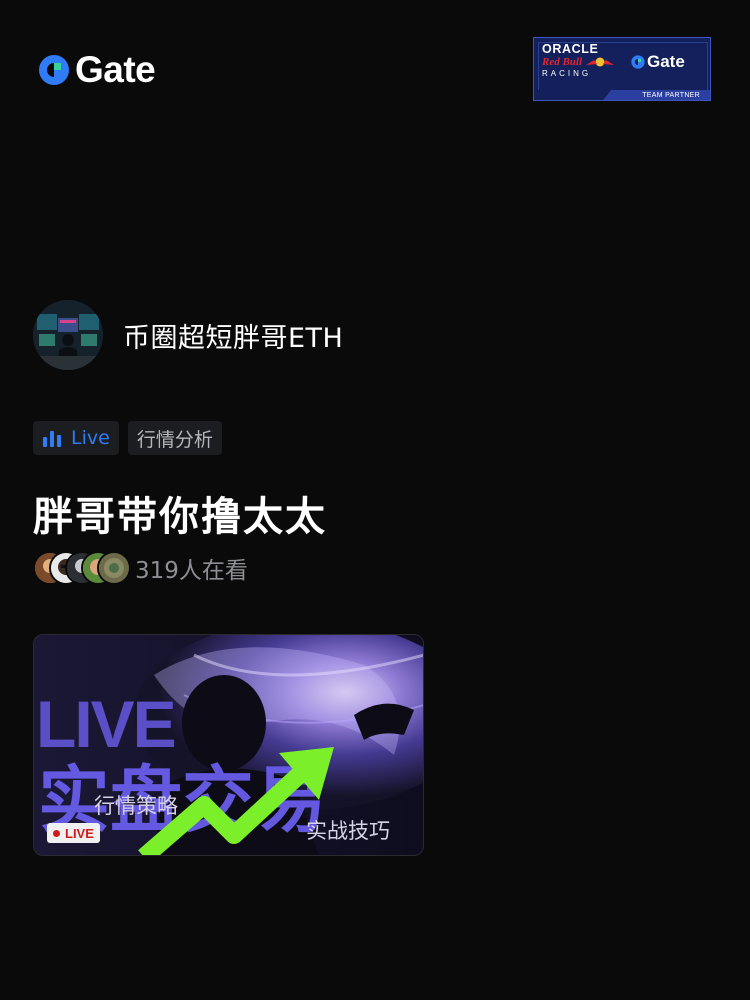 The width and height of the screenshot is (750, 1000). What do you see at coordinates (90, 438) in the screenshot?
I see `live-tag-label: Live` at bounding box center [90, 438].